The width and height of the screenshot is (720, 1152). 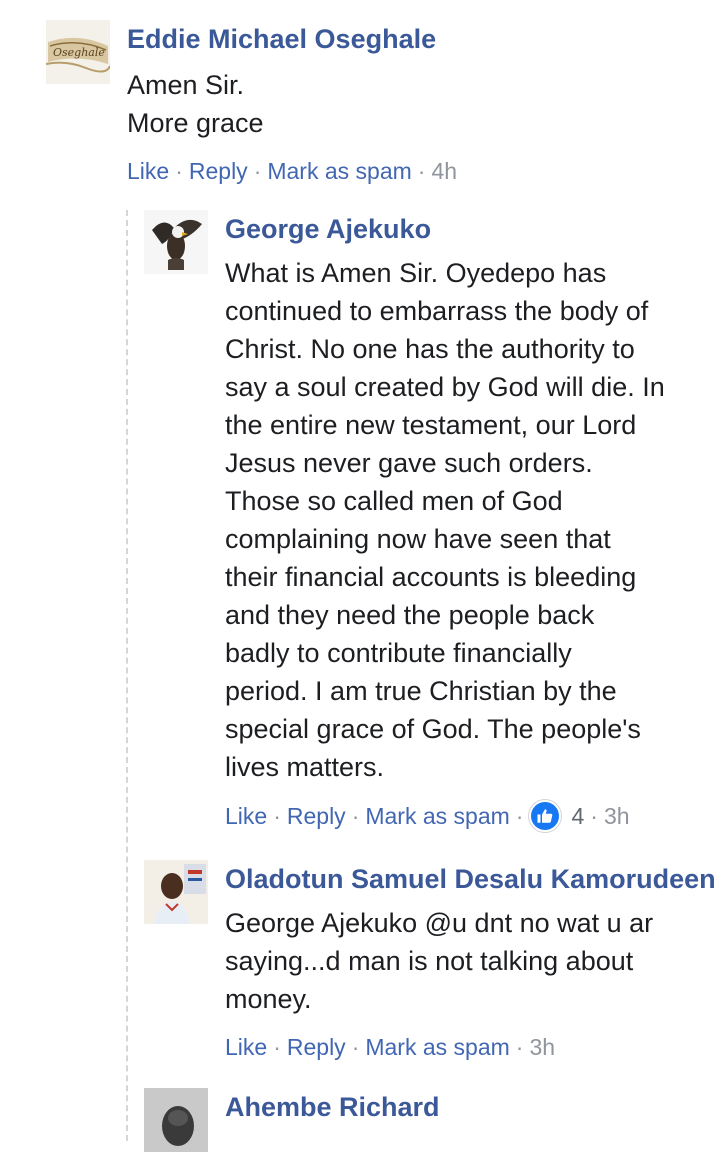 I want to click on comment-actions: Like · Reply · Mark as spam · 3h, so click(x=472, y=1047).